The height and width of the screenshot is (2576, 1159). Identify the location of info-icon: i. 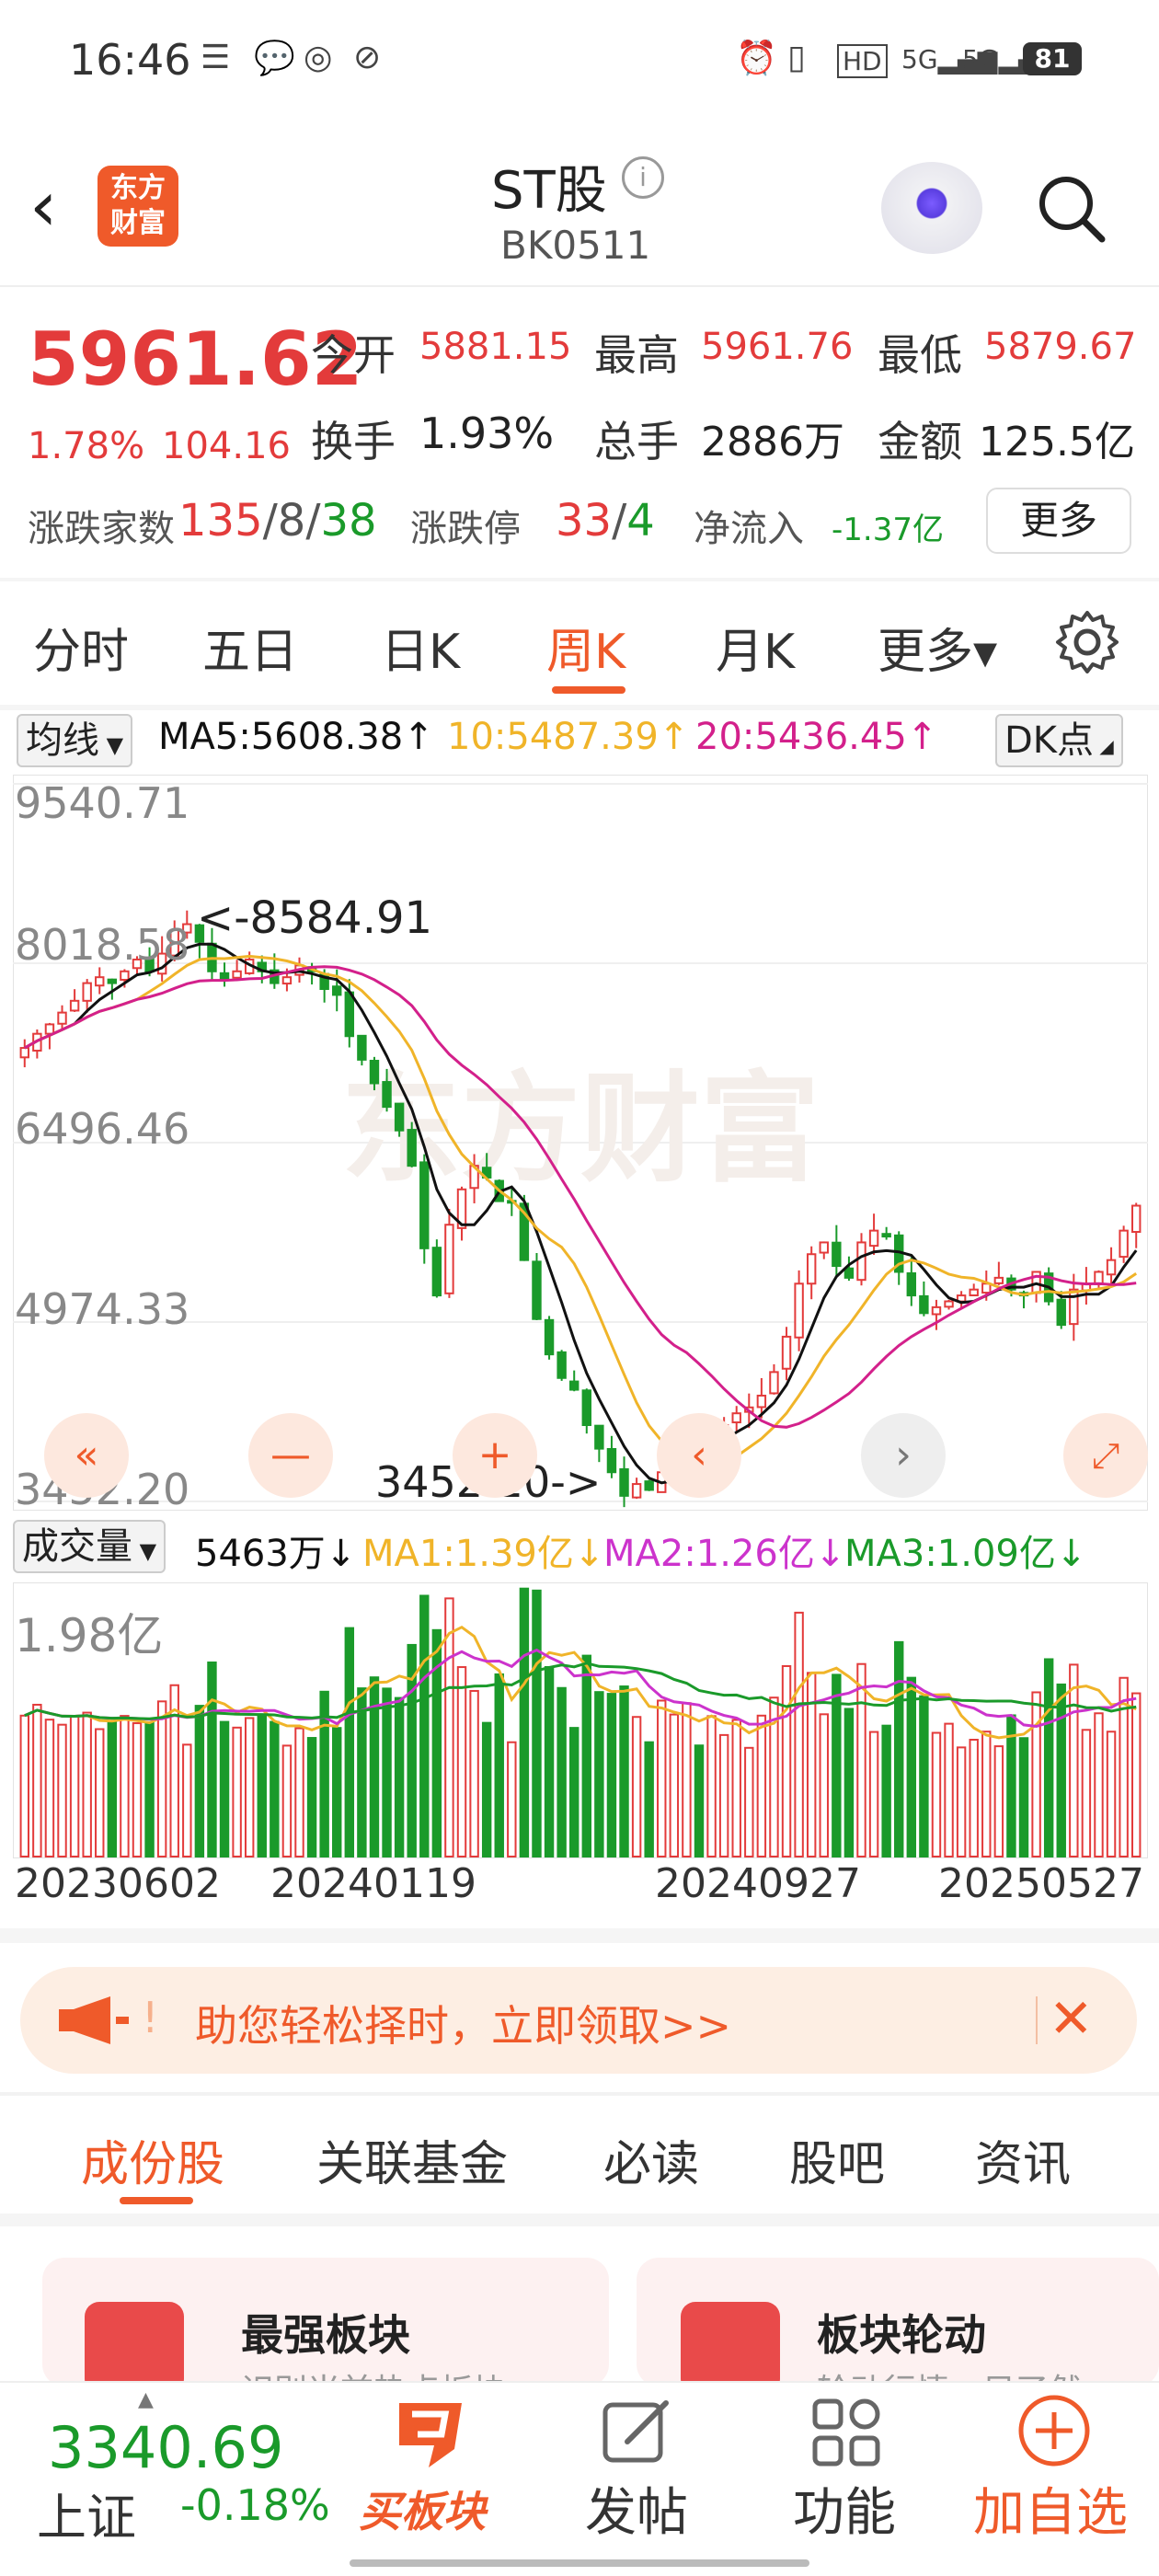
(643, 177).